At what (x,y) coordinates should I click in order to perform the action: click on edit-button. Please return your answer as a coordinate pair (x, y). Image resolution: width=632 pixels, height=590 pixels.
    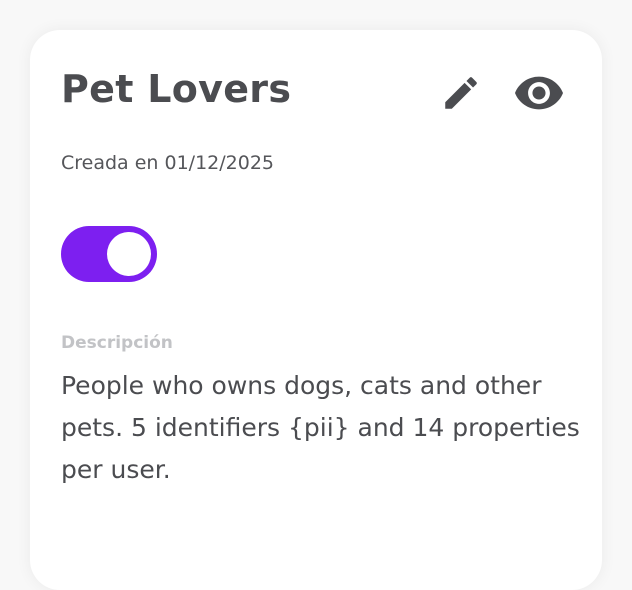
    Looking at the image, I should click on (461, 93).